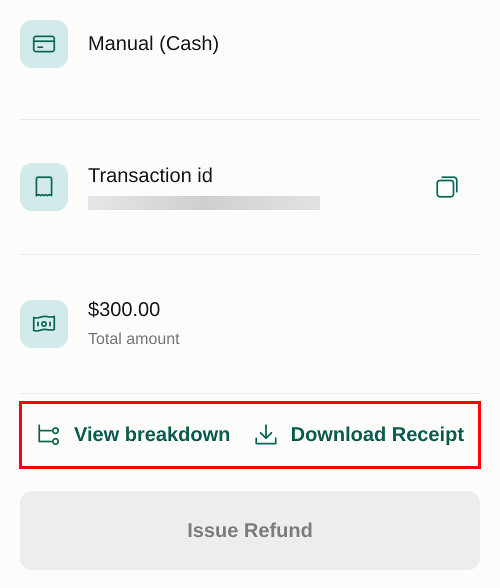 This screenshot has width=500, height=588. I want to click on branch-icon, so click(49, 435).